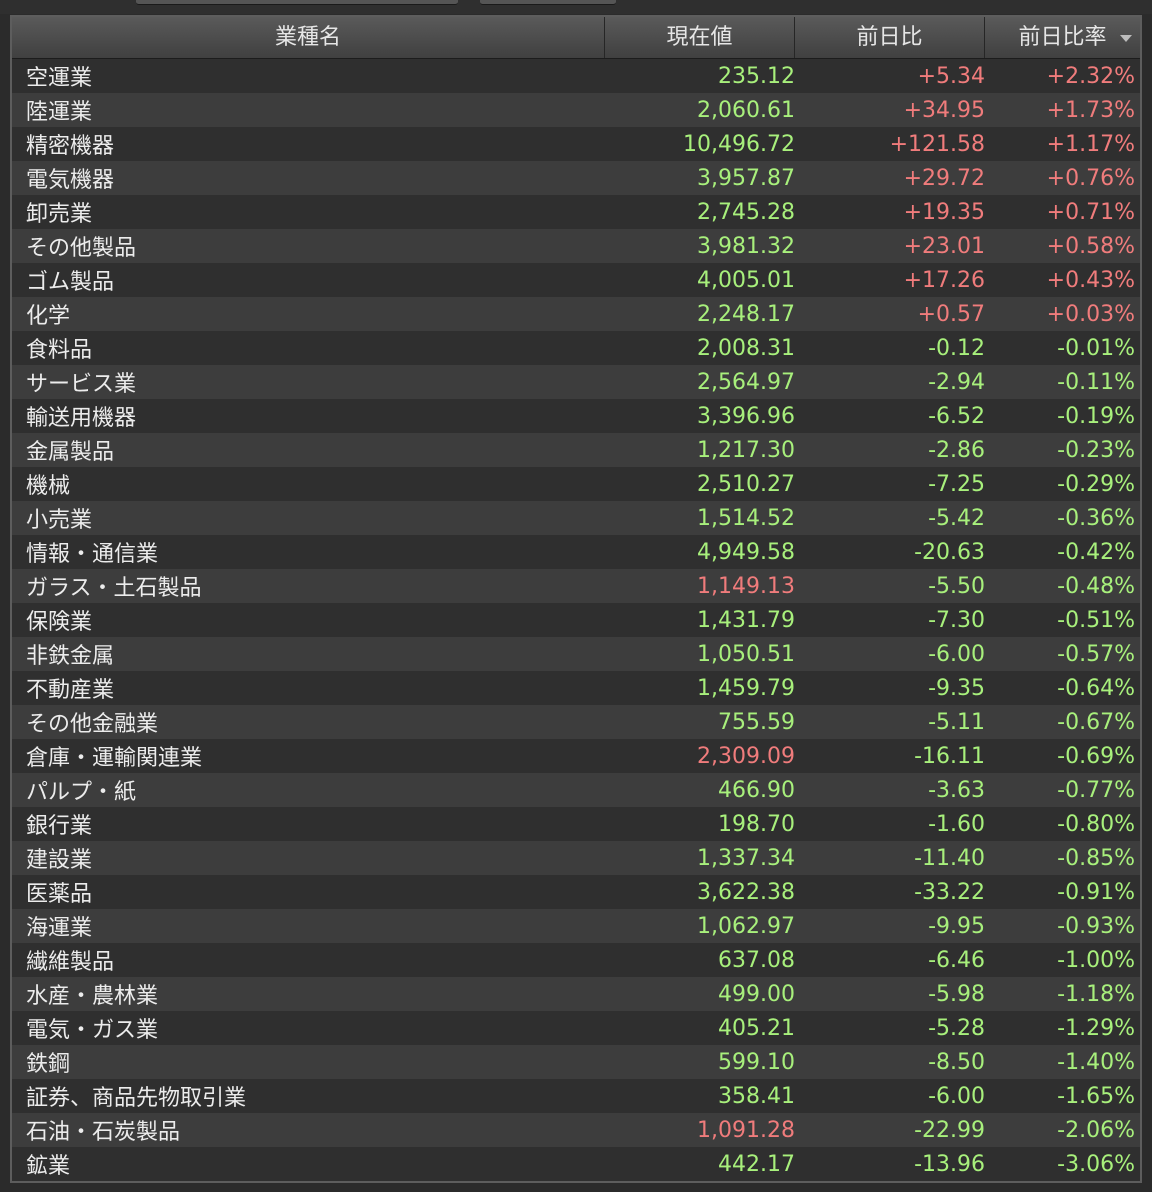 The image size is (1152, 1192). I want to click on price-change-pct: -0.64%, so click(1096, 688).